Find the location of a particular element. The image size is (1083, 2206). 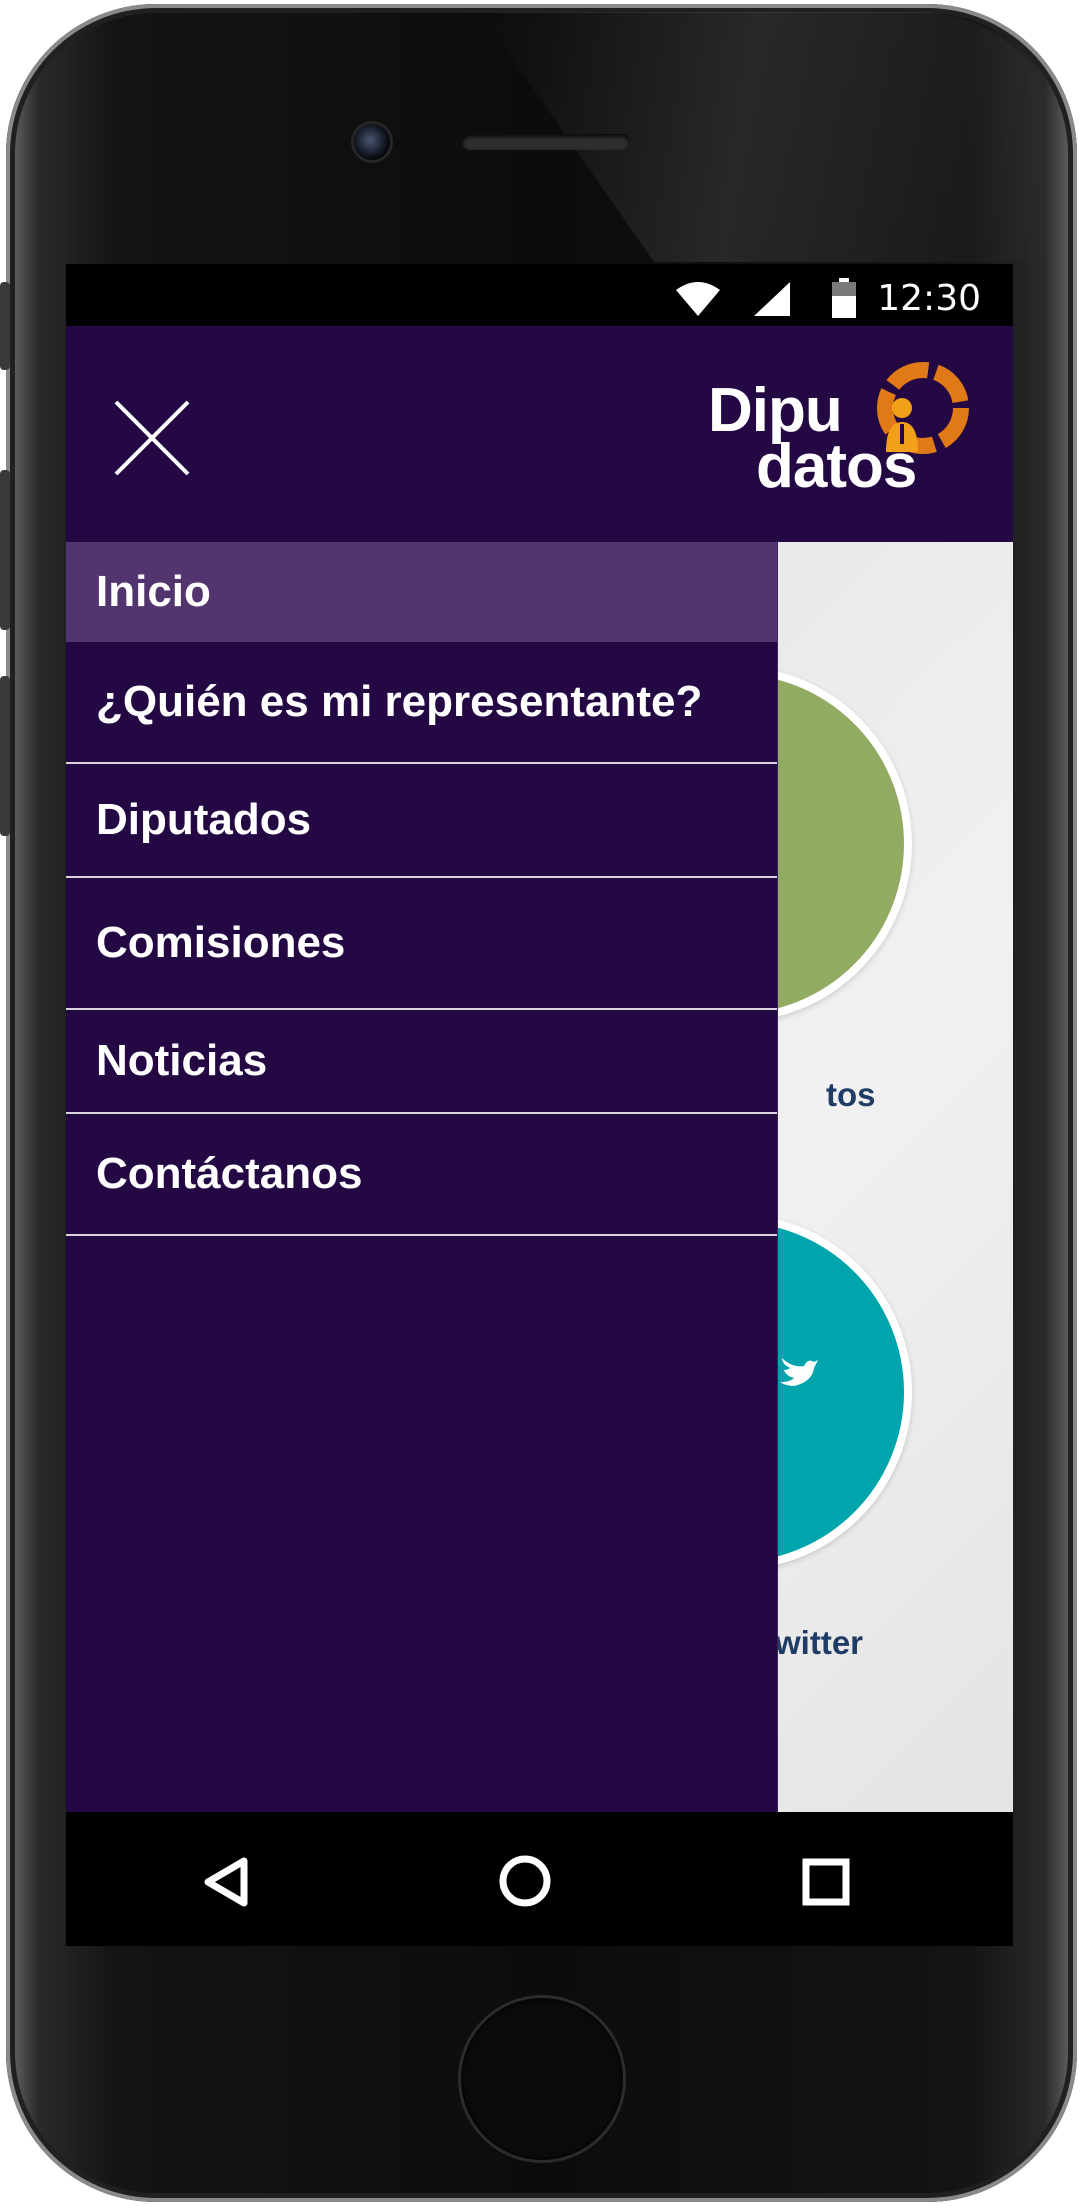

wifi-icon is located at coordinates (698, 299).